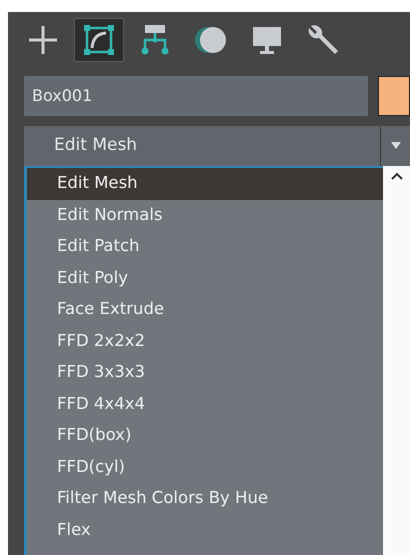 The image size is (410, 555). Describe the element at coordinates (205, 278) in the screenshot. I see `modifier-item: Edit Poly` at that location.